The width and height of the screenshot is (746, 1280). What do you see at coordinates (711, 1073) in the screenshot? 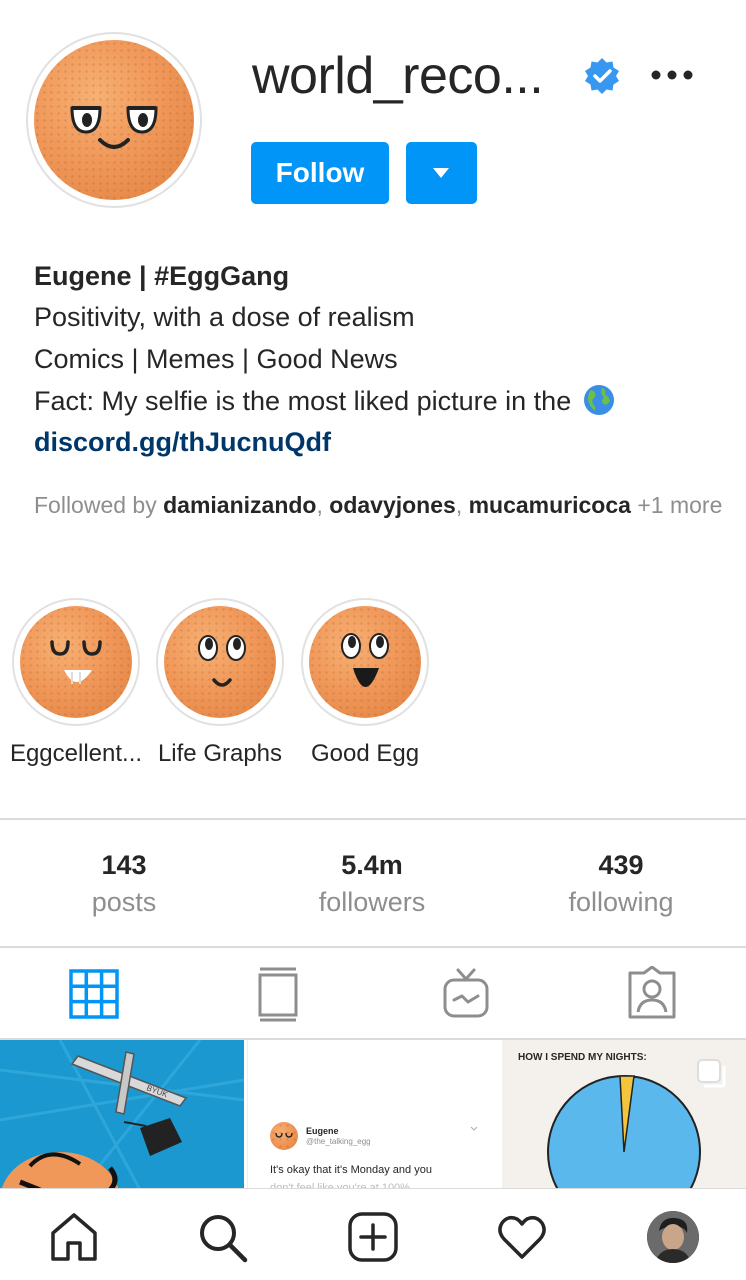
I see `multiple-posts-icon` at bounding box center [711, 1073].